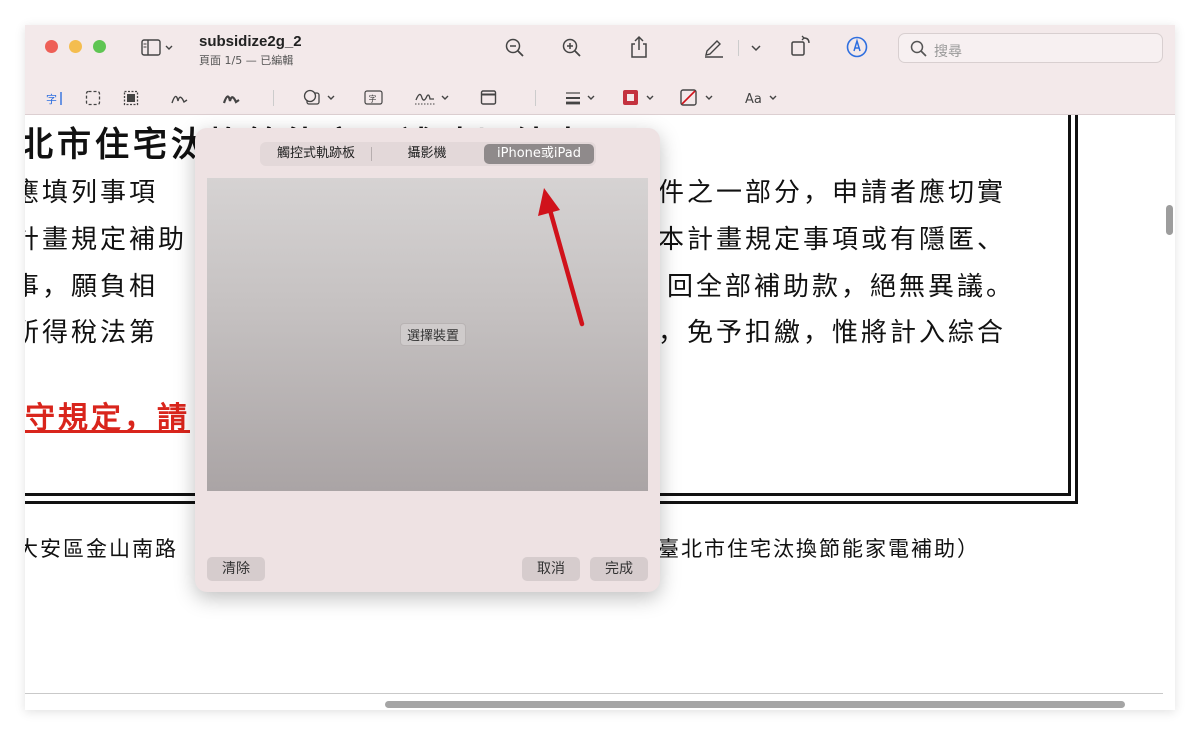 The width and height of the screenshot is (1200, 733). I want to click on chevron-down-icon, so click(756, 48).